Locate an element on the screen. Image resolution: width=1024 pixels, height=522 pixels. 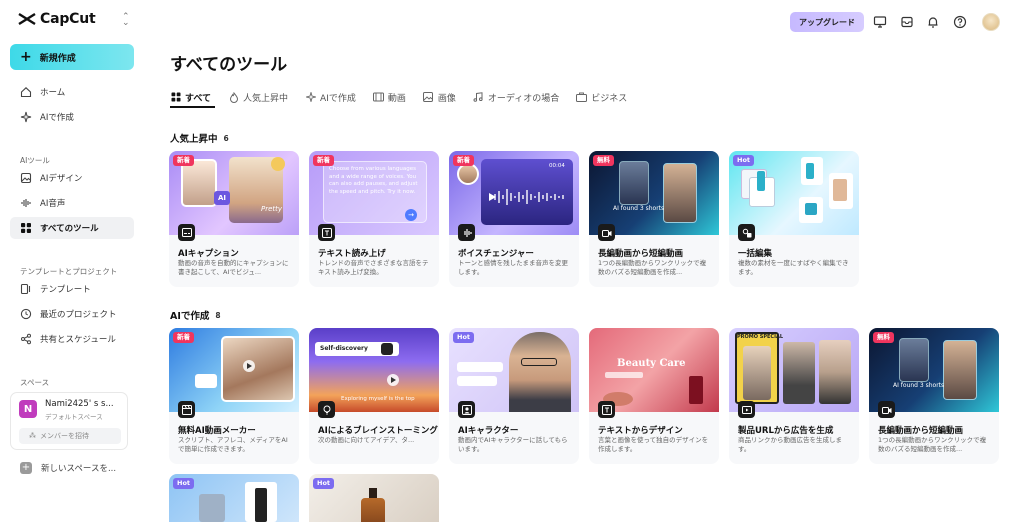
tab-all: すべて is located at coordinates (190, 97).